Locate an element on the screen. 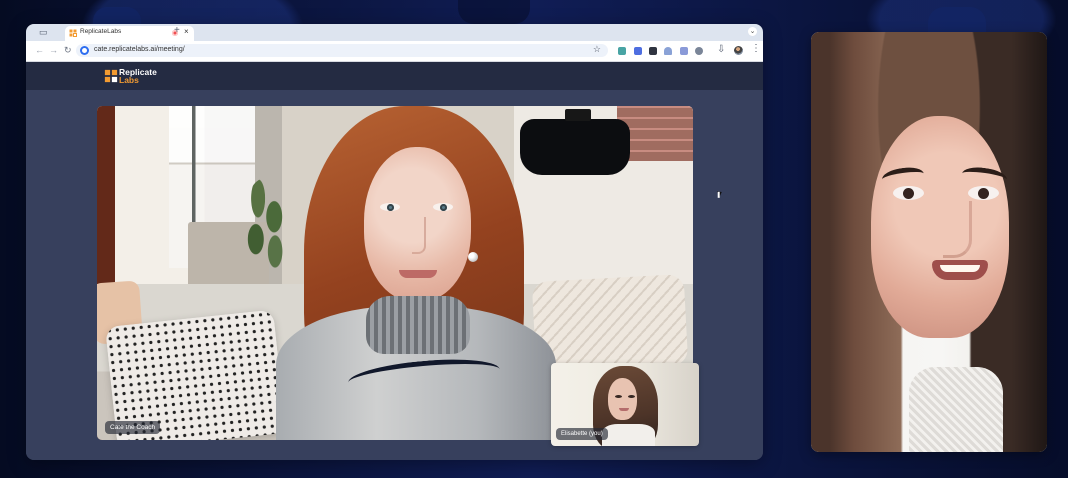 This screenshot has height=478, width=1068. self-video-mouth is located at coordinates (624, 409).